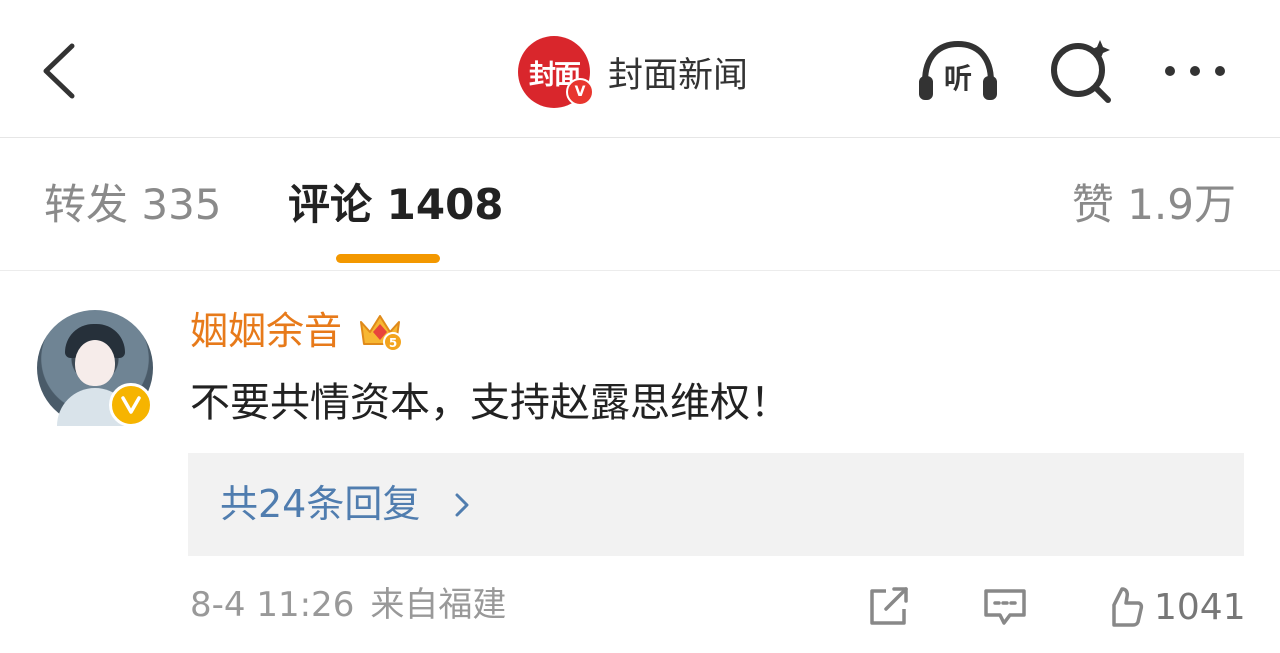  Describe the element at coordinates (272, 605) in the screenshot. I see `comment-date: 8-4 11:26` at that location.